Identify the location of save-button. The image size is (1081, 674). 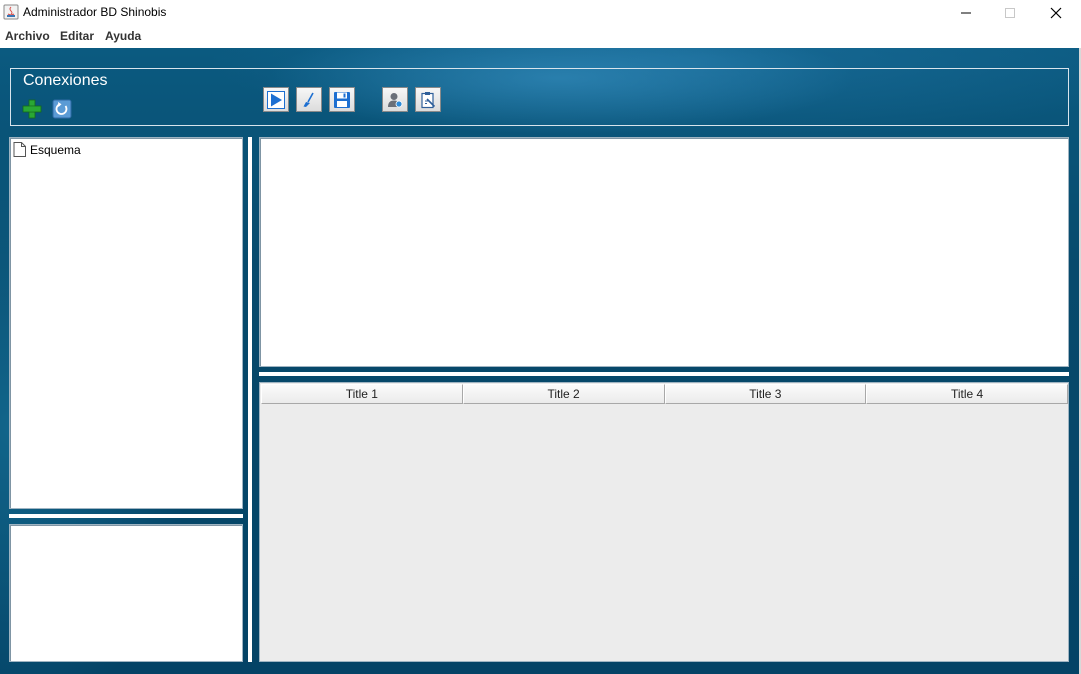
(342, 99).